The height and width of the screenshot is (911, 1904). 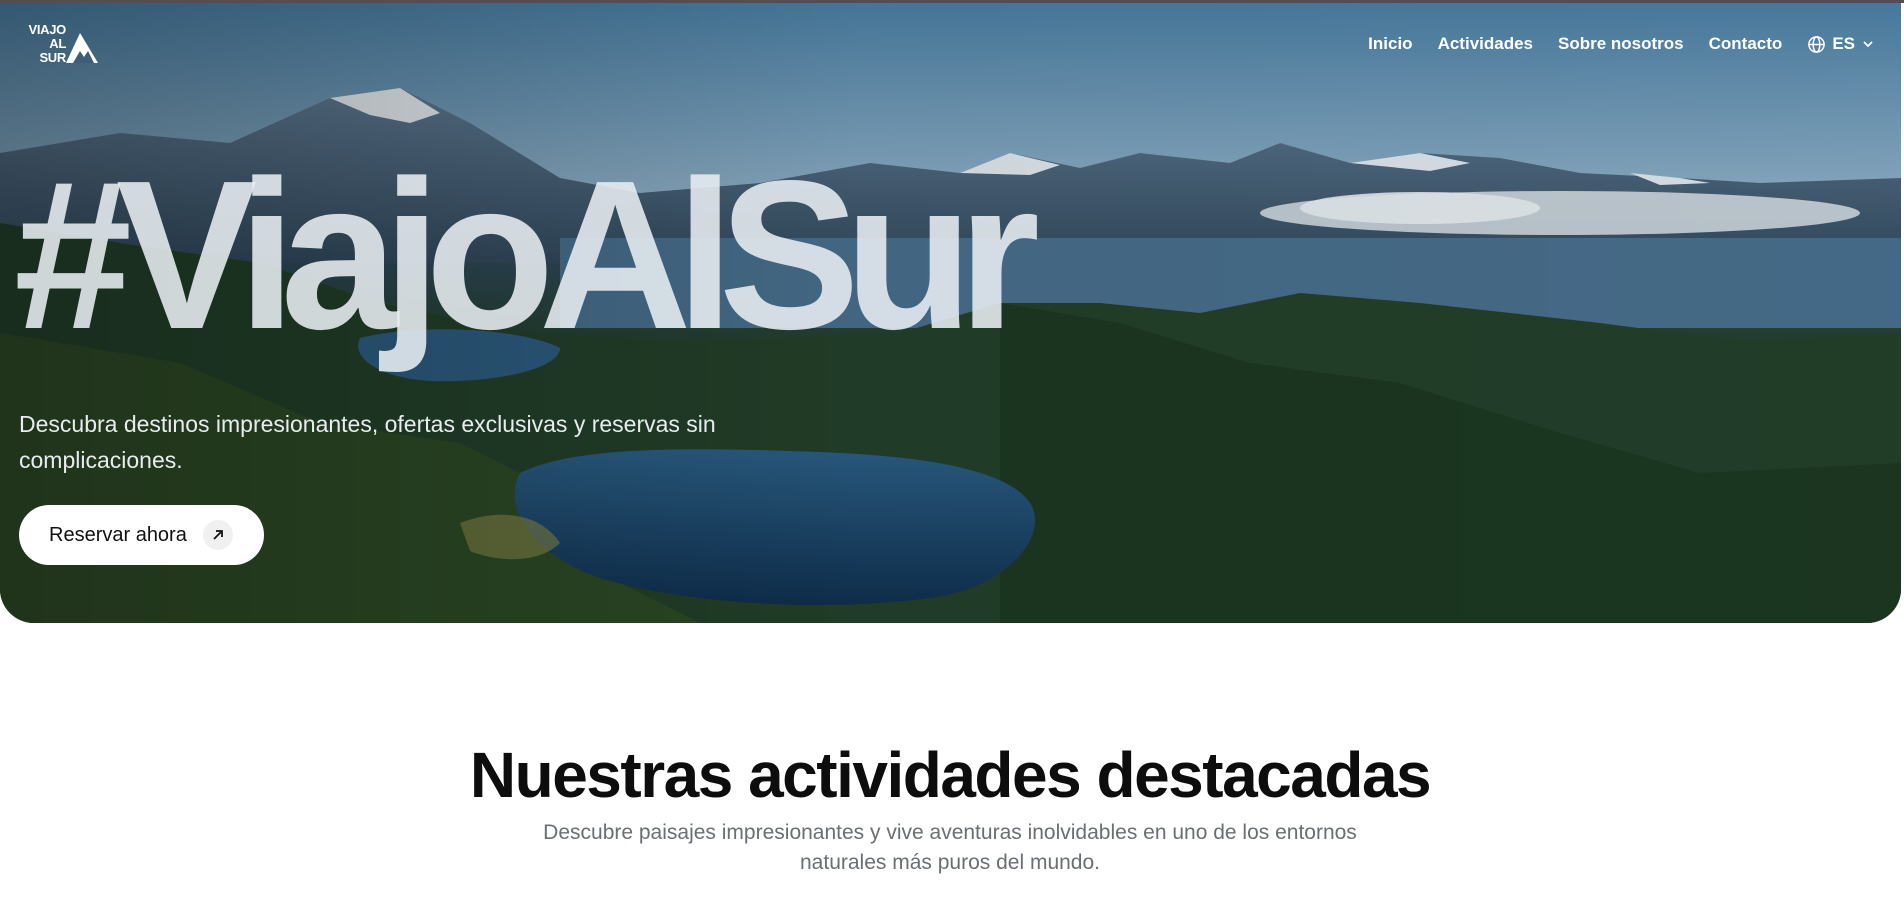 What do you see at coordinates (527, 254) in the screenshot?
I see `hero-title: #ViajoAlSur` at bounding box center [527, 254].